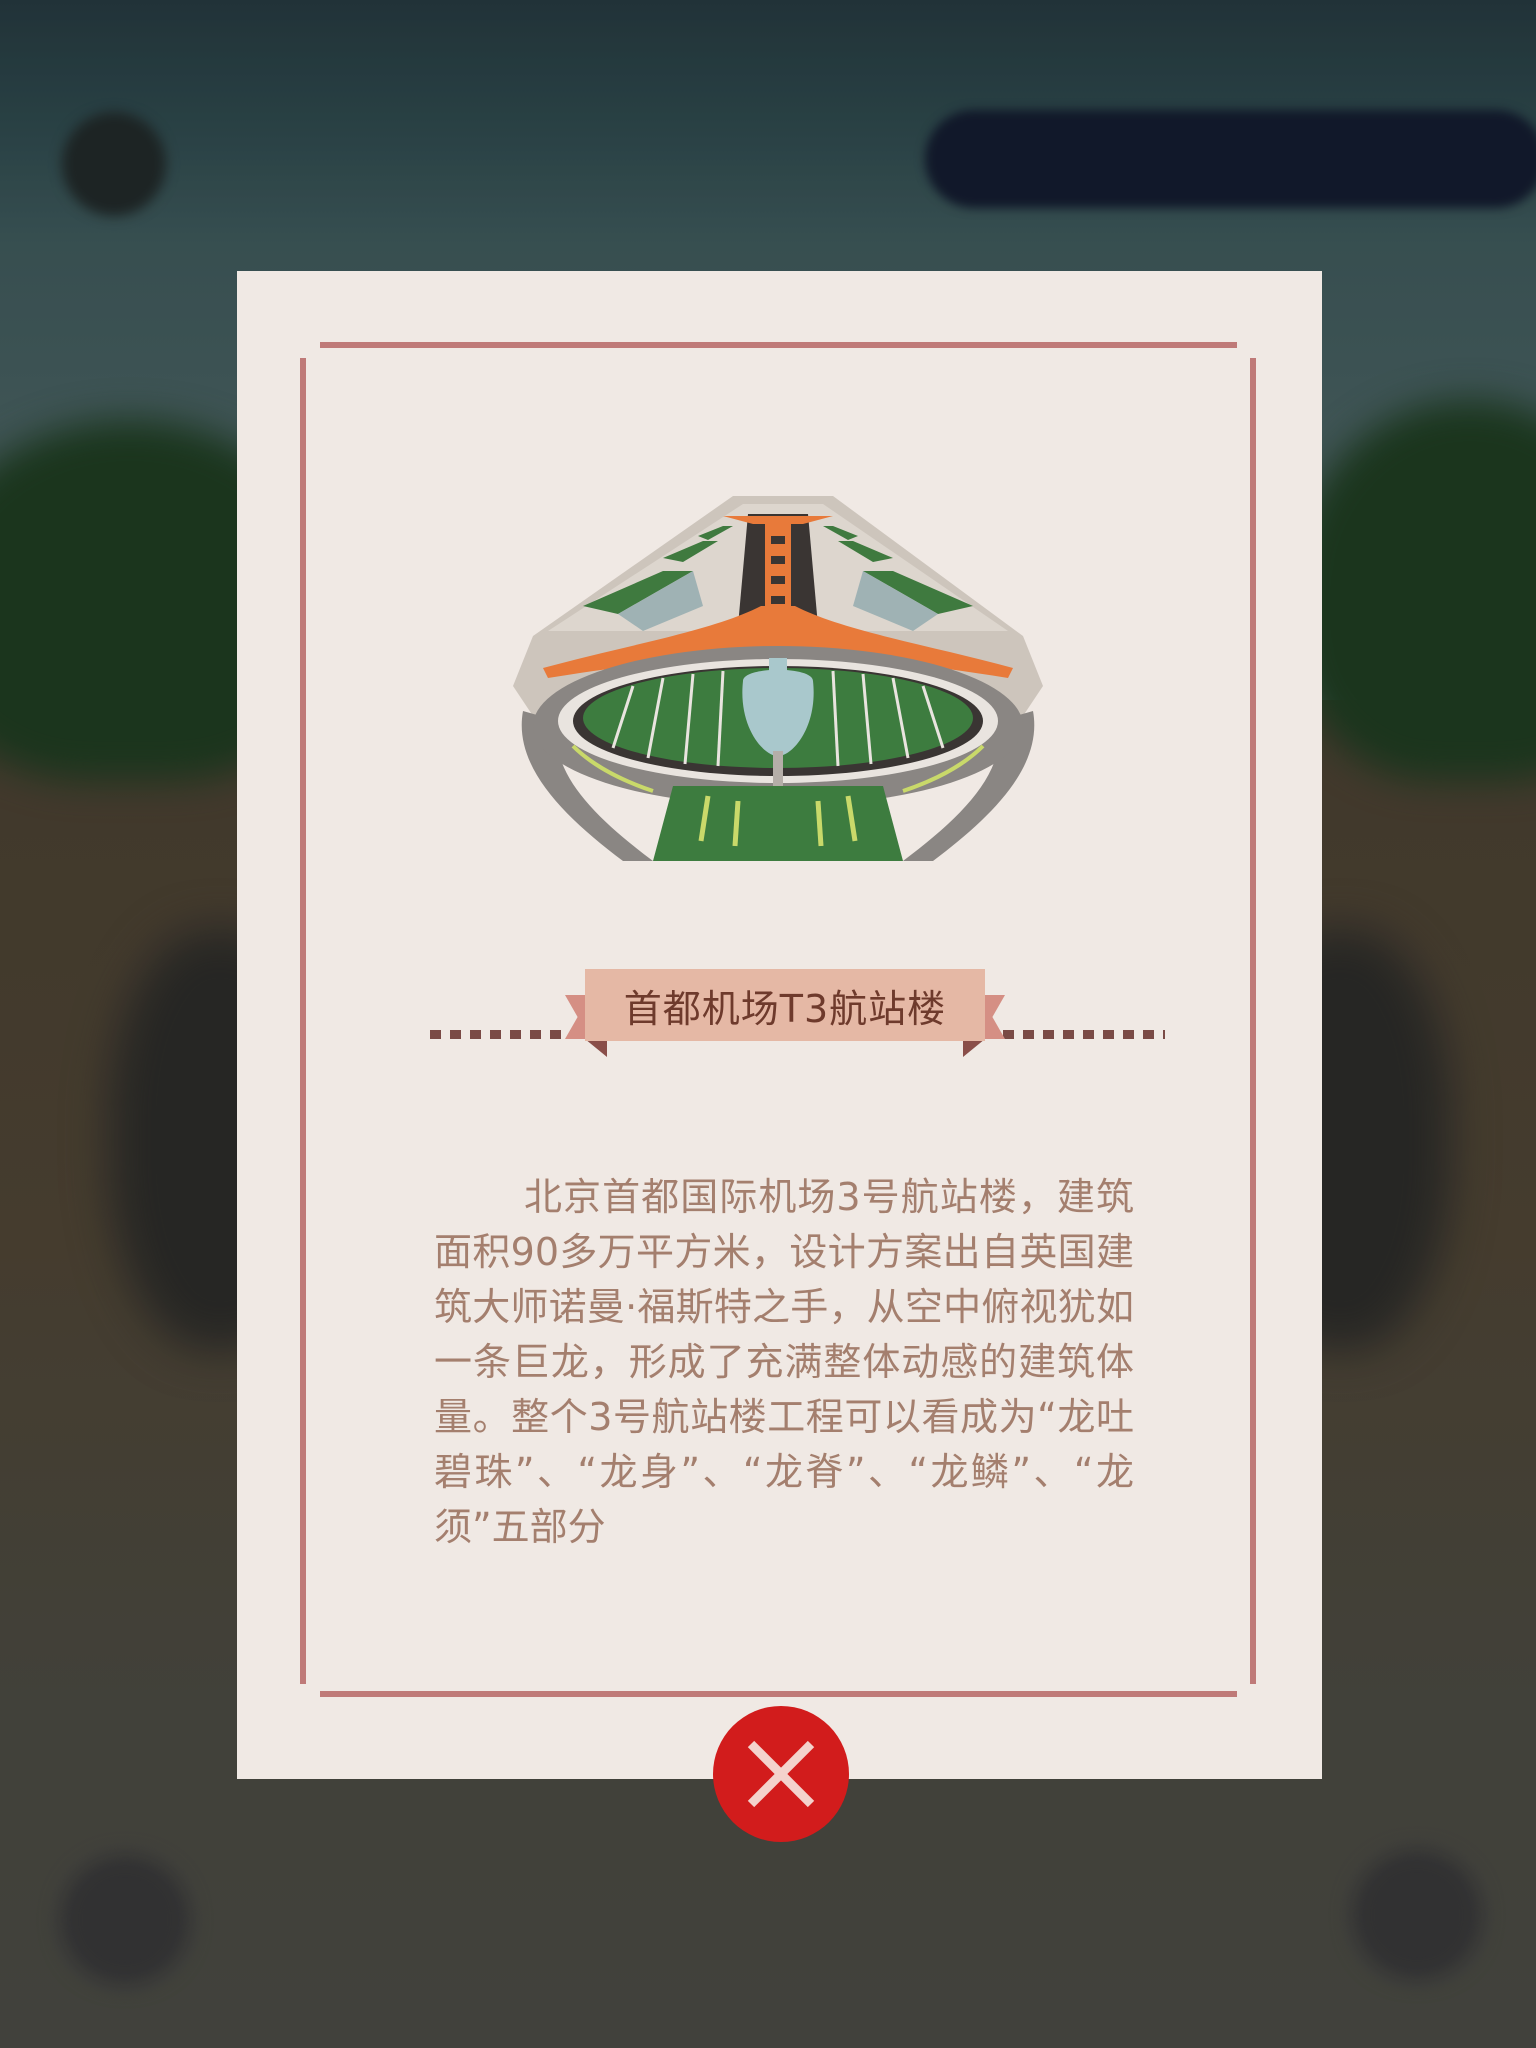 This screenshot has width=1536, height=2048. Describe the element at coordinates (778, 678) in the screenshot. I see `airport-terminal-illustration` at that location.